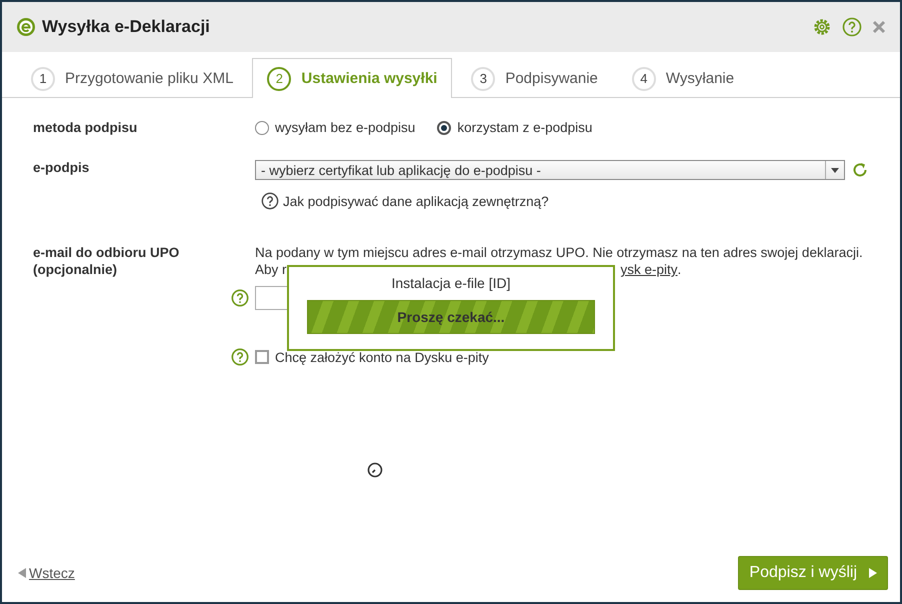 This screenshot has width=902, height=604. I want to click on checkbox, so click(262, 357).